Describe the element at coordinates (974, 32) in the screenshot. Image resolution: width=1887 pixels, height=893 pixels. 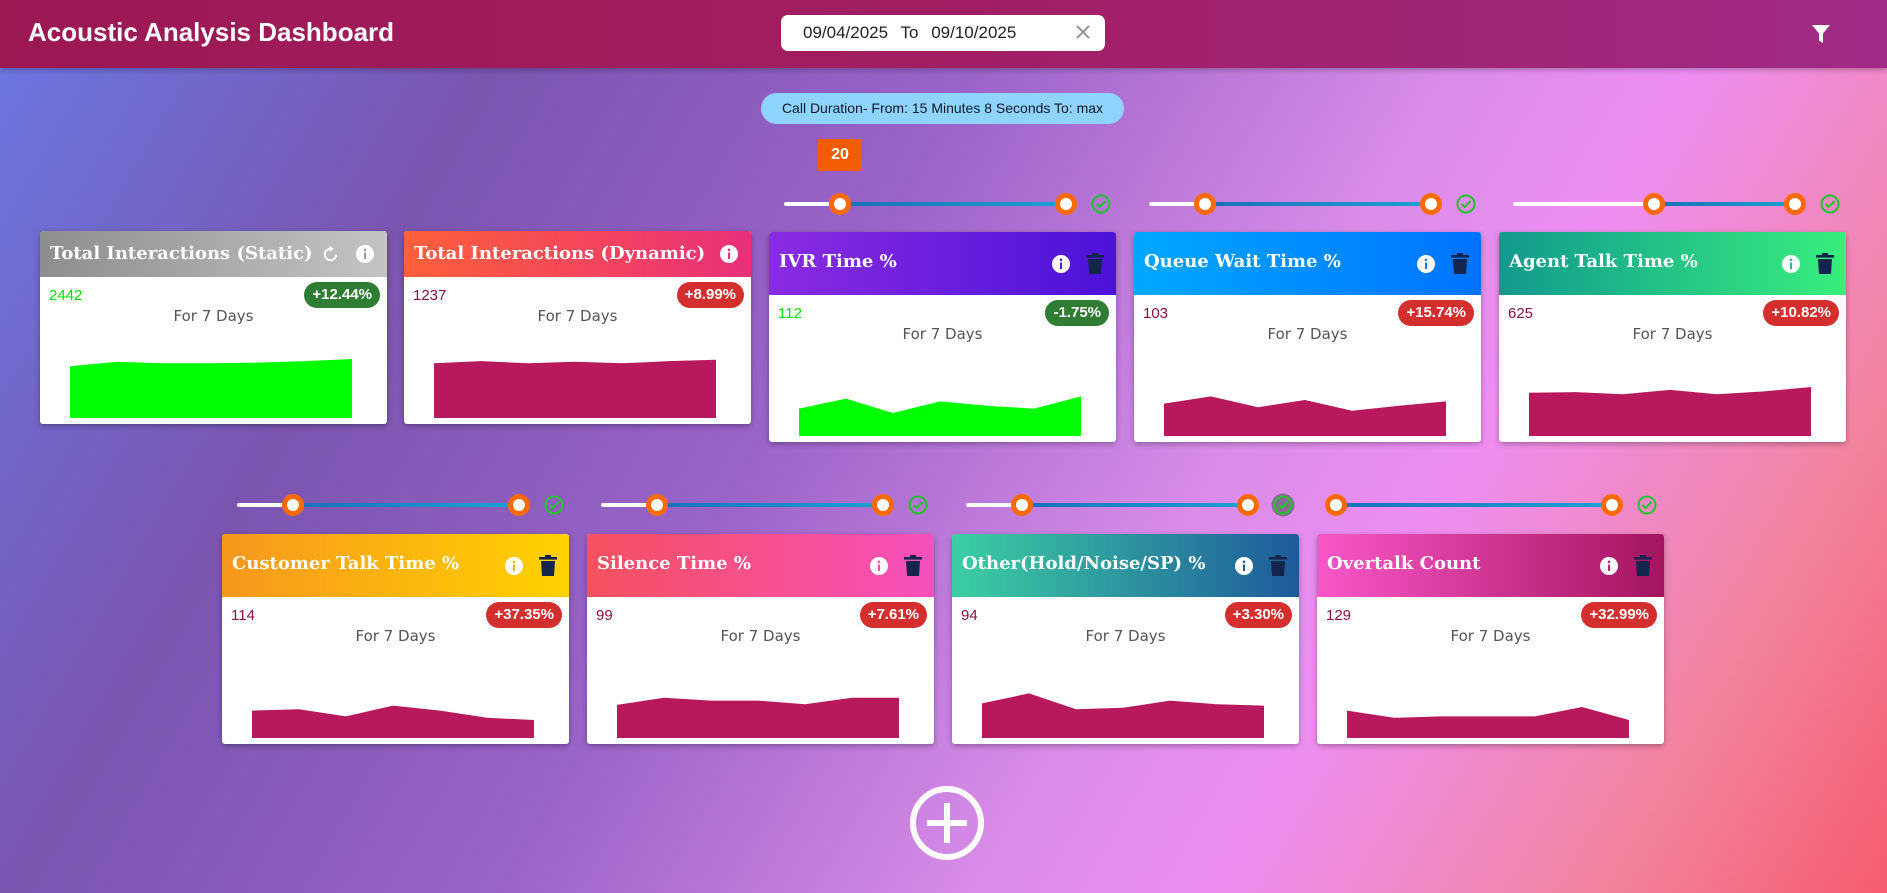
I see `date-to: 09/10/2025` at that location.